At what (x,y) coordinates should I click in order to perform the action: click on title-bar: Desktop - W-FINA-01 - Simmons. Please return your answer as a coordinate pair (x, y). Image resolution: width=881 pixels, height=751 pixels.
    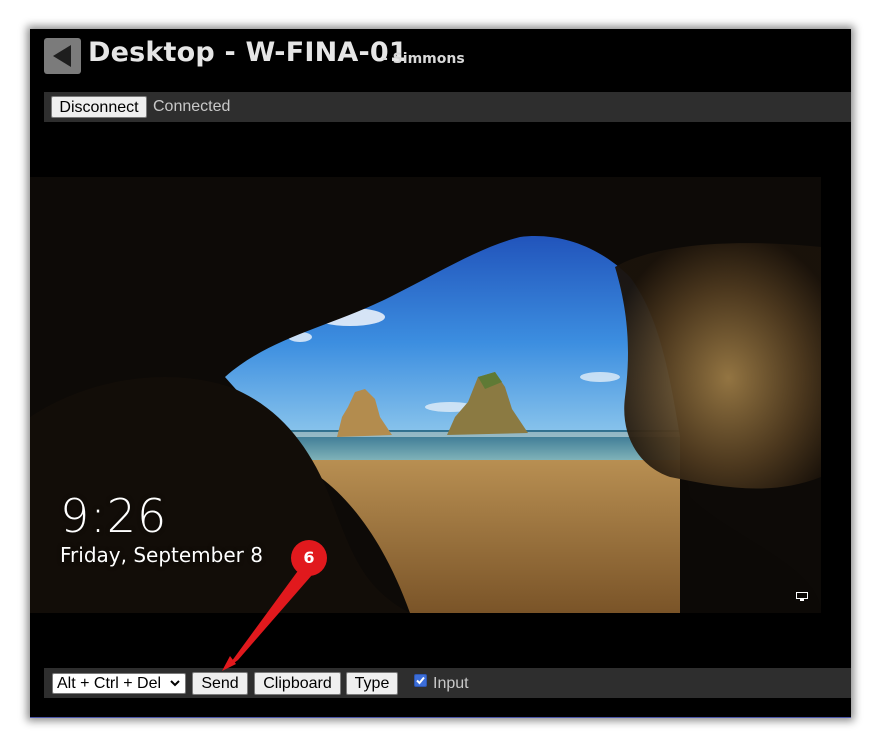
    Looking at the image, I should click on (440, 60).